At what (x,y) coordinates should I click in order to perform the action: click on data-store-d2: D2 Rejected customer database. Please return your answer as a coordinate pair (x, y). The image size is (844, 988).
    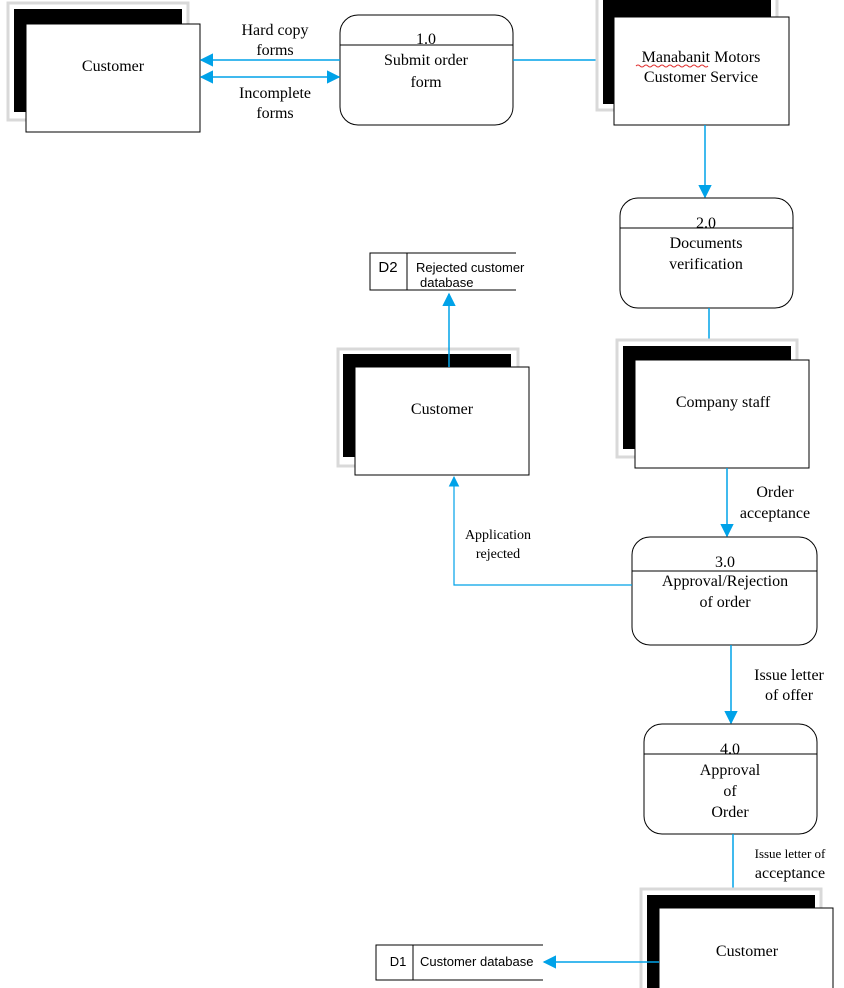
    Looking at the image, I should click on (447, 271).